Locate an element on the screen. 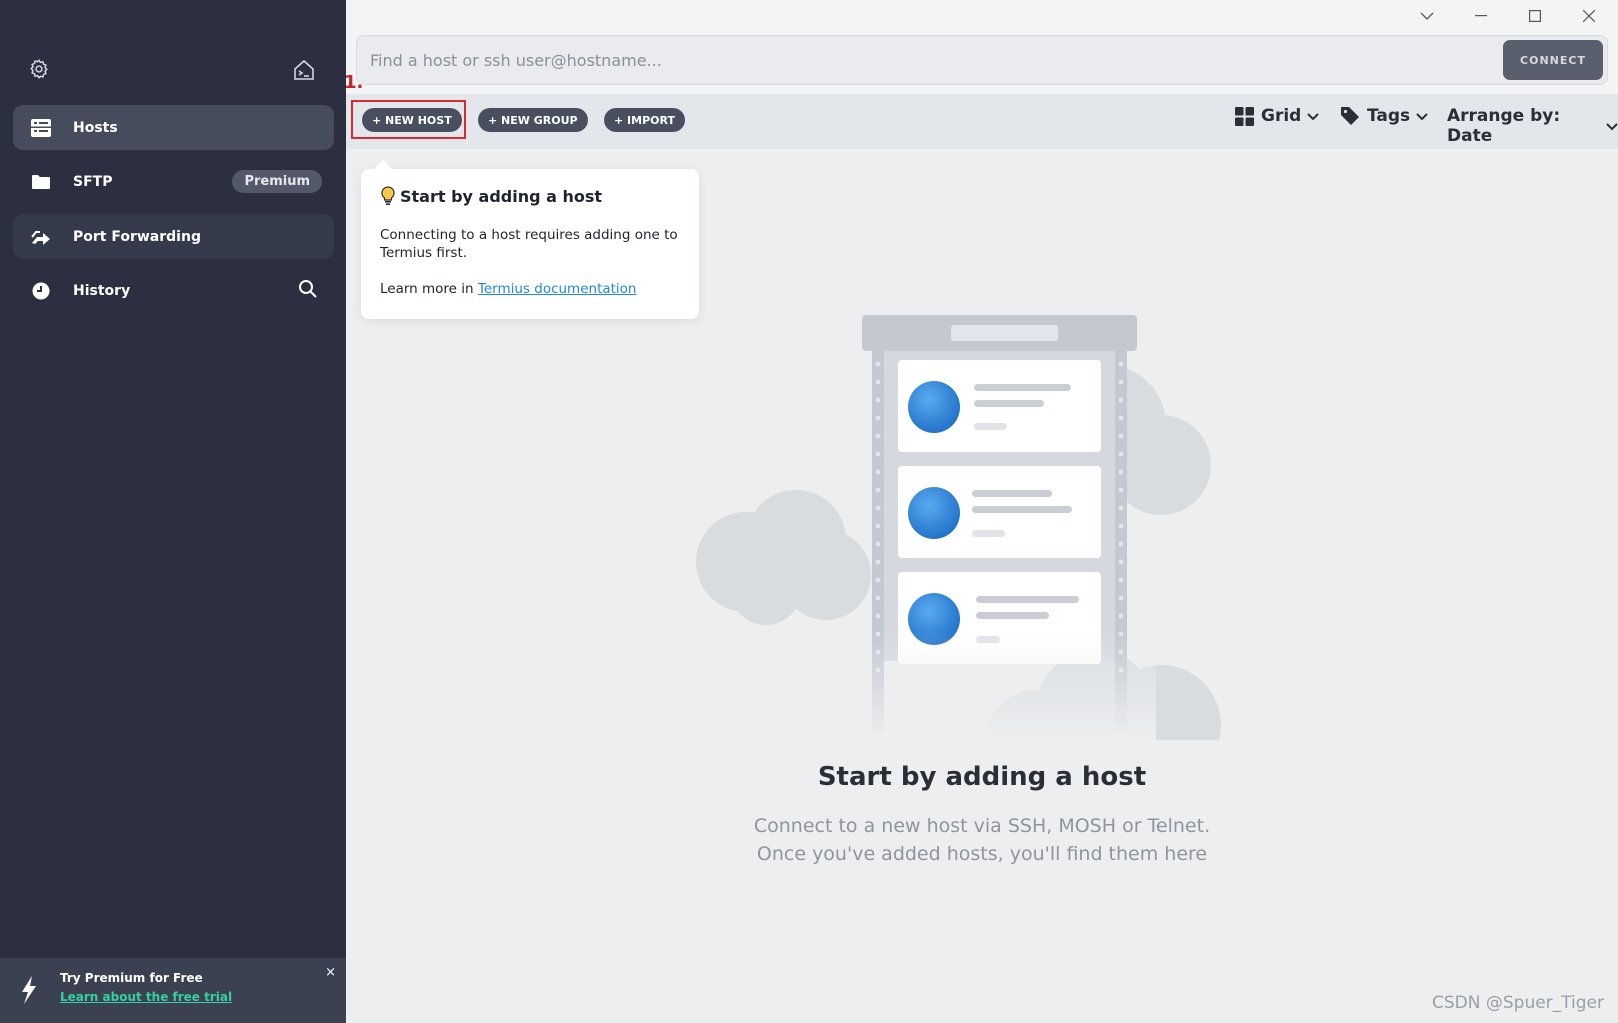 The height and width of the screenshot is (1023, 1618). search-box: CONNECT is located at coordinates (982, 60).